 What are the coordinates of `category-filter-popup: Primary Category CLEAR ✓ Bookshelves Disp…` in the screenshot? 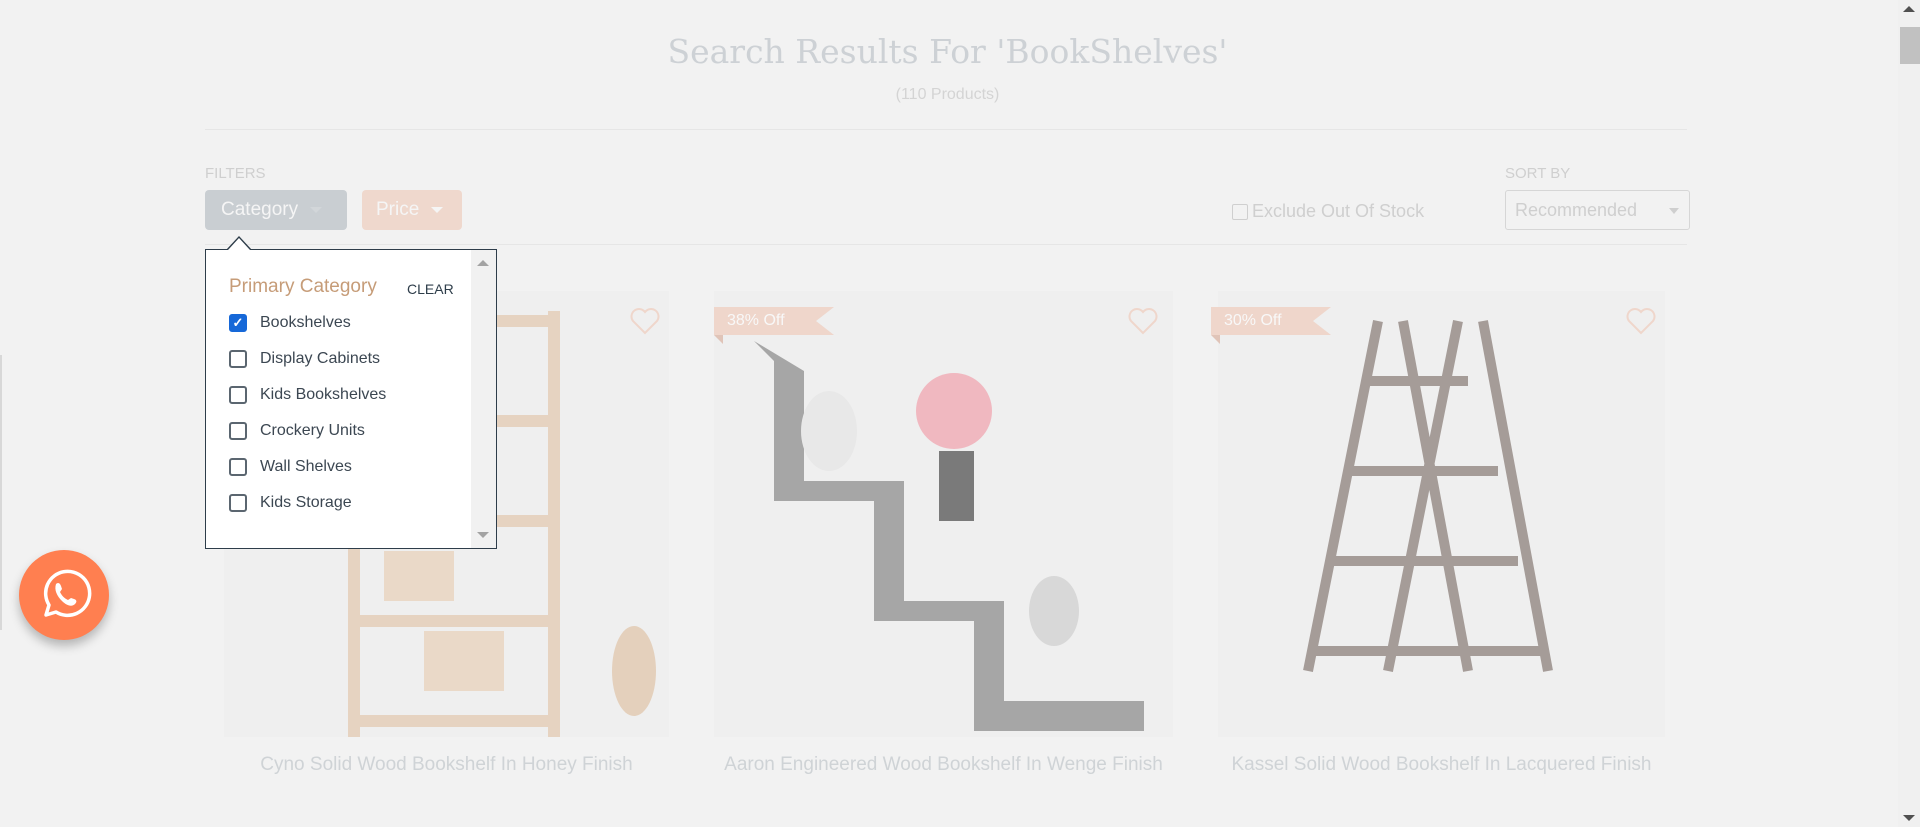 It's located at (351, 399).